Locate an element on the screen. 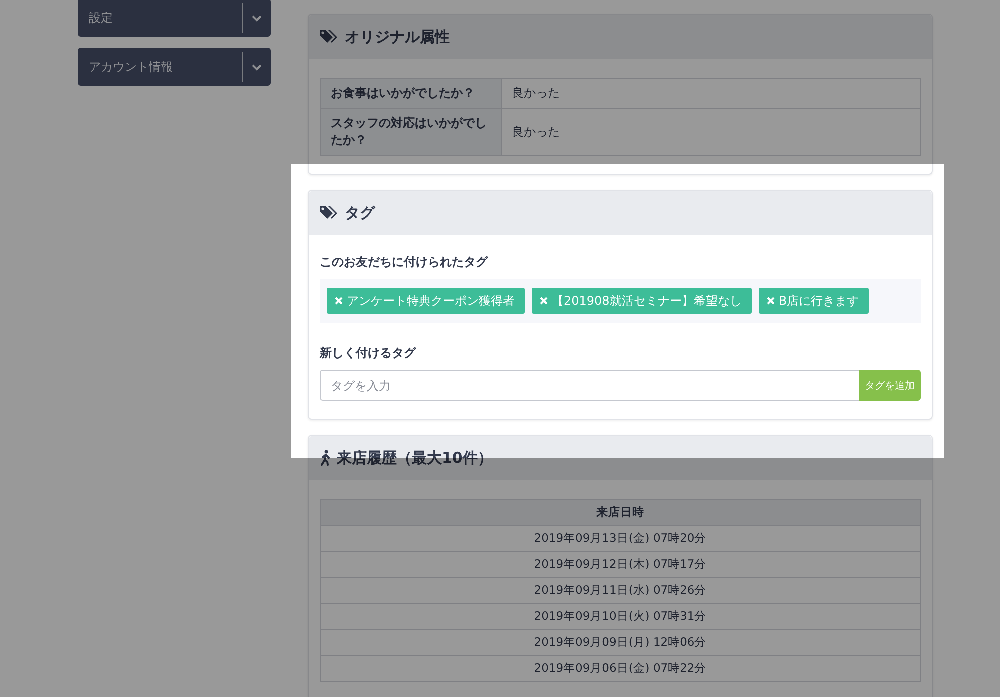  table-cell: 2019年09月09日(月) 12時06分 is located at coordinates (620, 643).